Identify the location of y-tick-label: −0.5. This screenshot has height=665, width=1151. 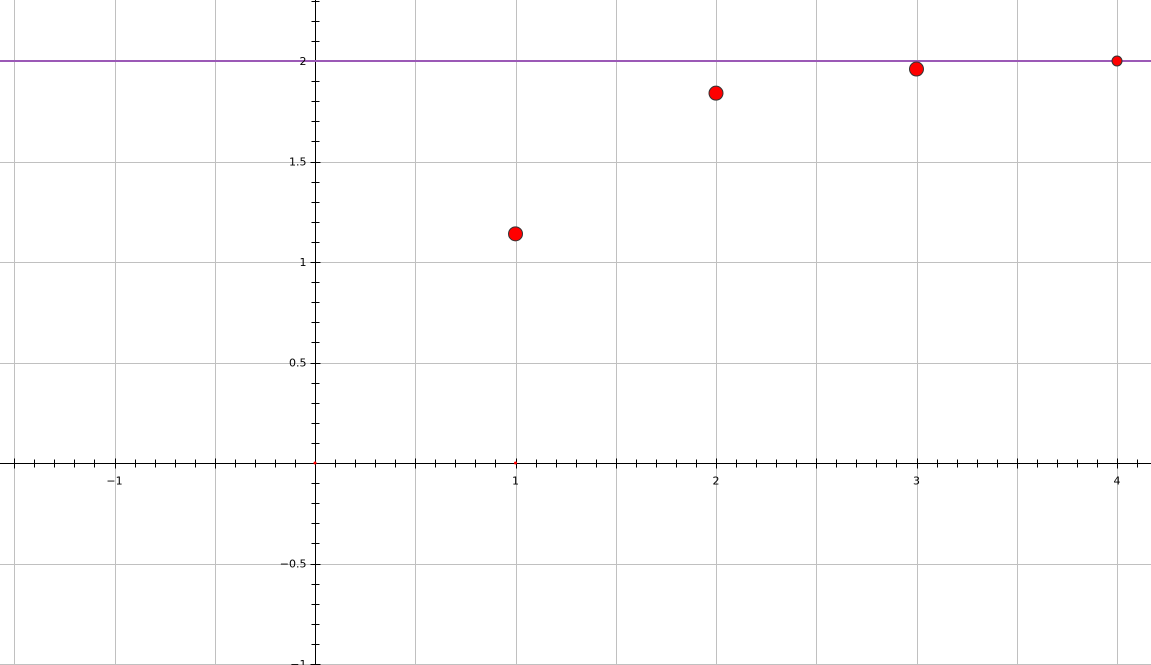
(293, 564).